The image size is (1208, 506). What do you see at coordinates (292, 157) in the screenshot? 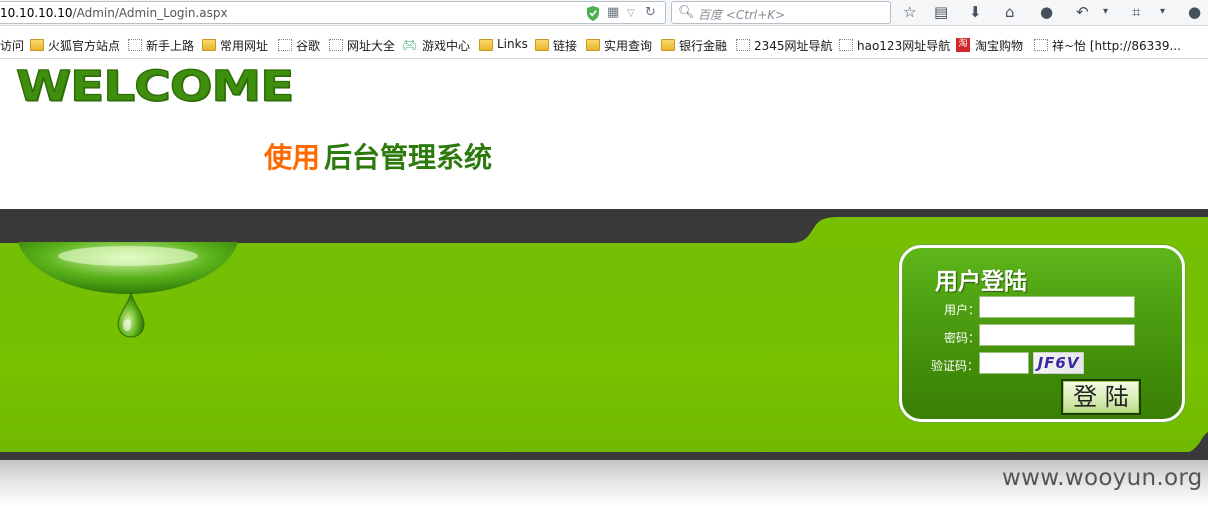
I see `header-use-text: 使用` at bounding box center [292, 157].